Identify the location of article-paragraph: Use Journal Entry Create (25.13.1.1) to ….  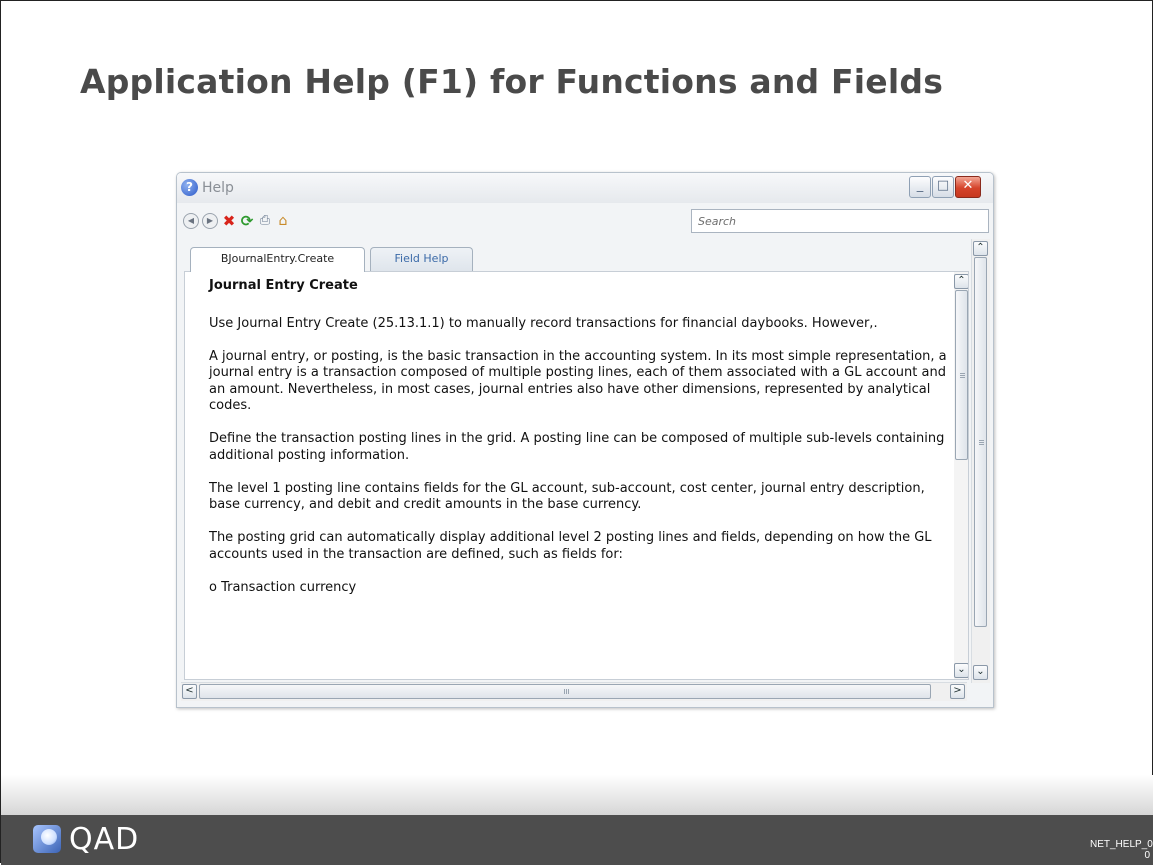
(543, 323).